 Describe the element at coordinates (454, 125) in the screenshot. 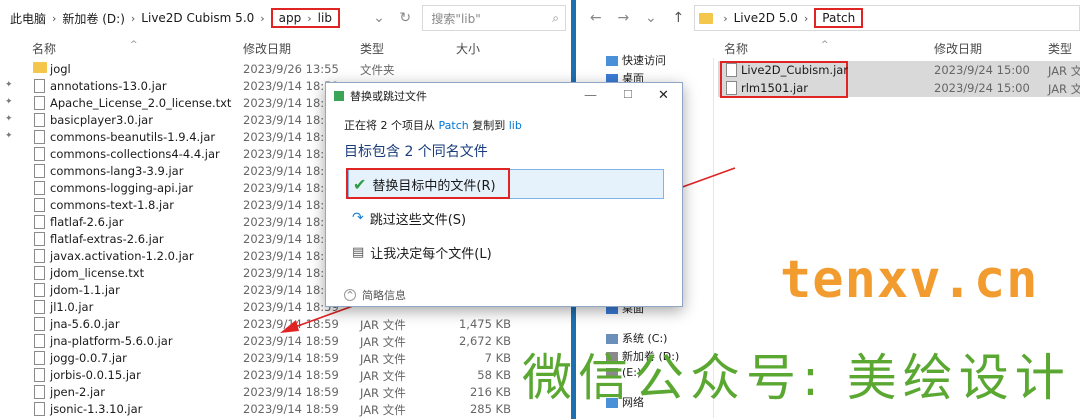

I see `info-source-link: Patch` at that location.